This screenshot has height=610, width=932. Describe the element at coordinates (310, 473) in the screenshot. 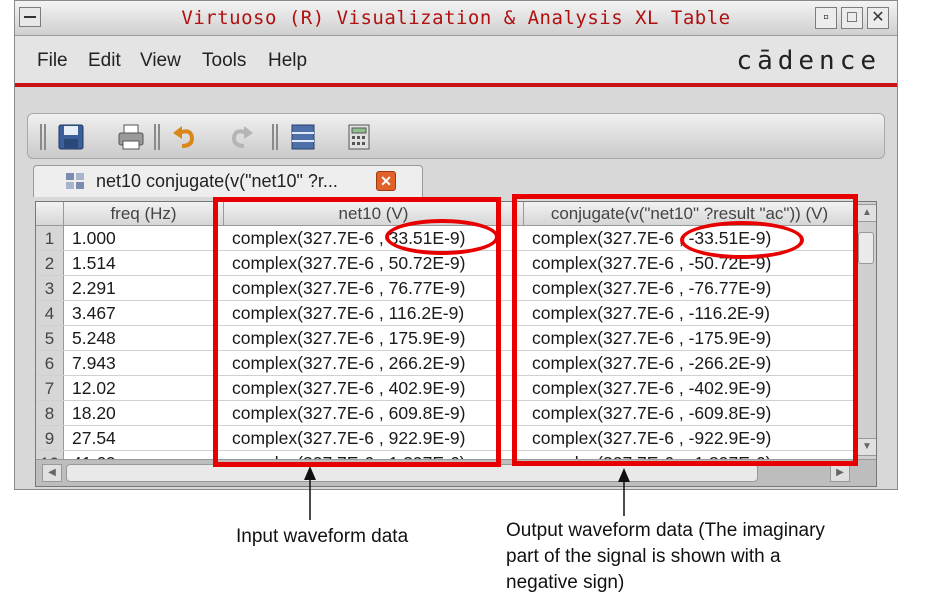

I see `input-arrow-head` at that location.